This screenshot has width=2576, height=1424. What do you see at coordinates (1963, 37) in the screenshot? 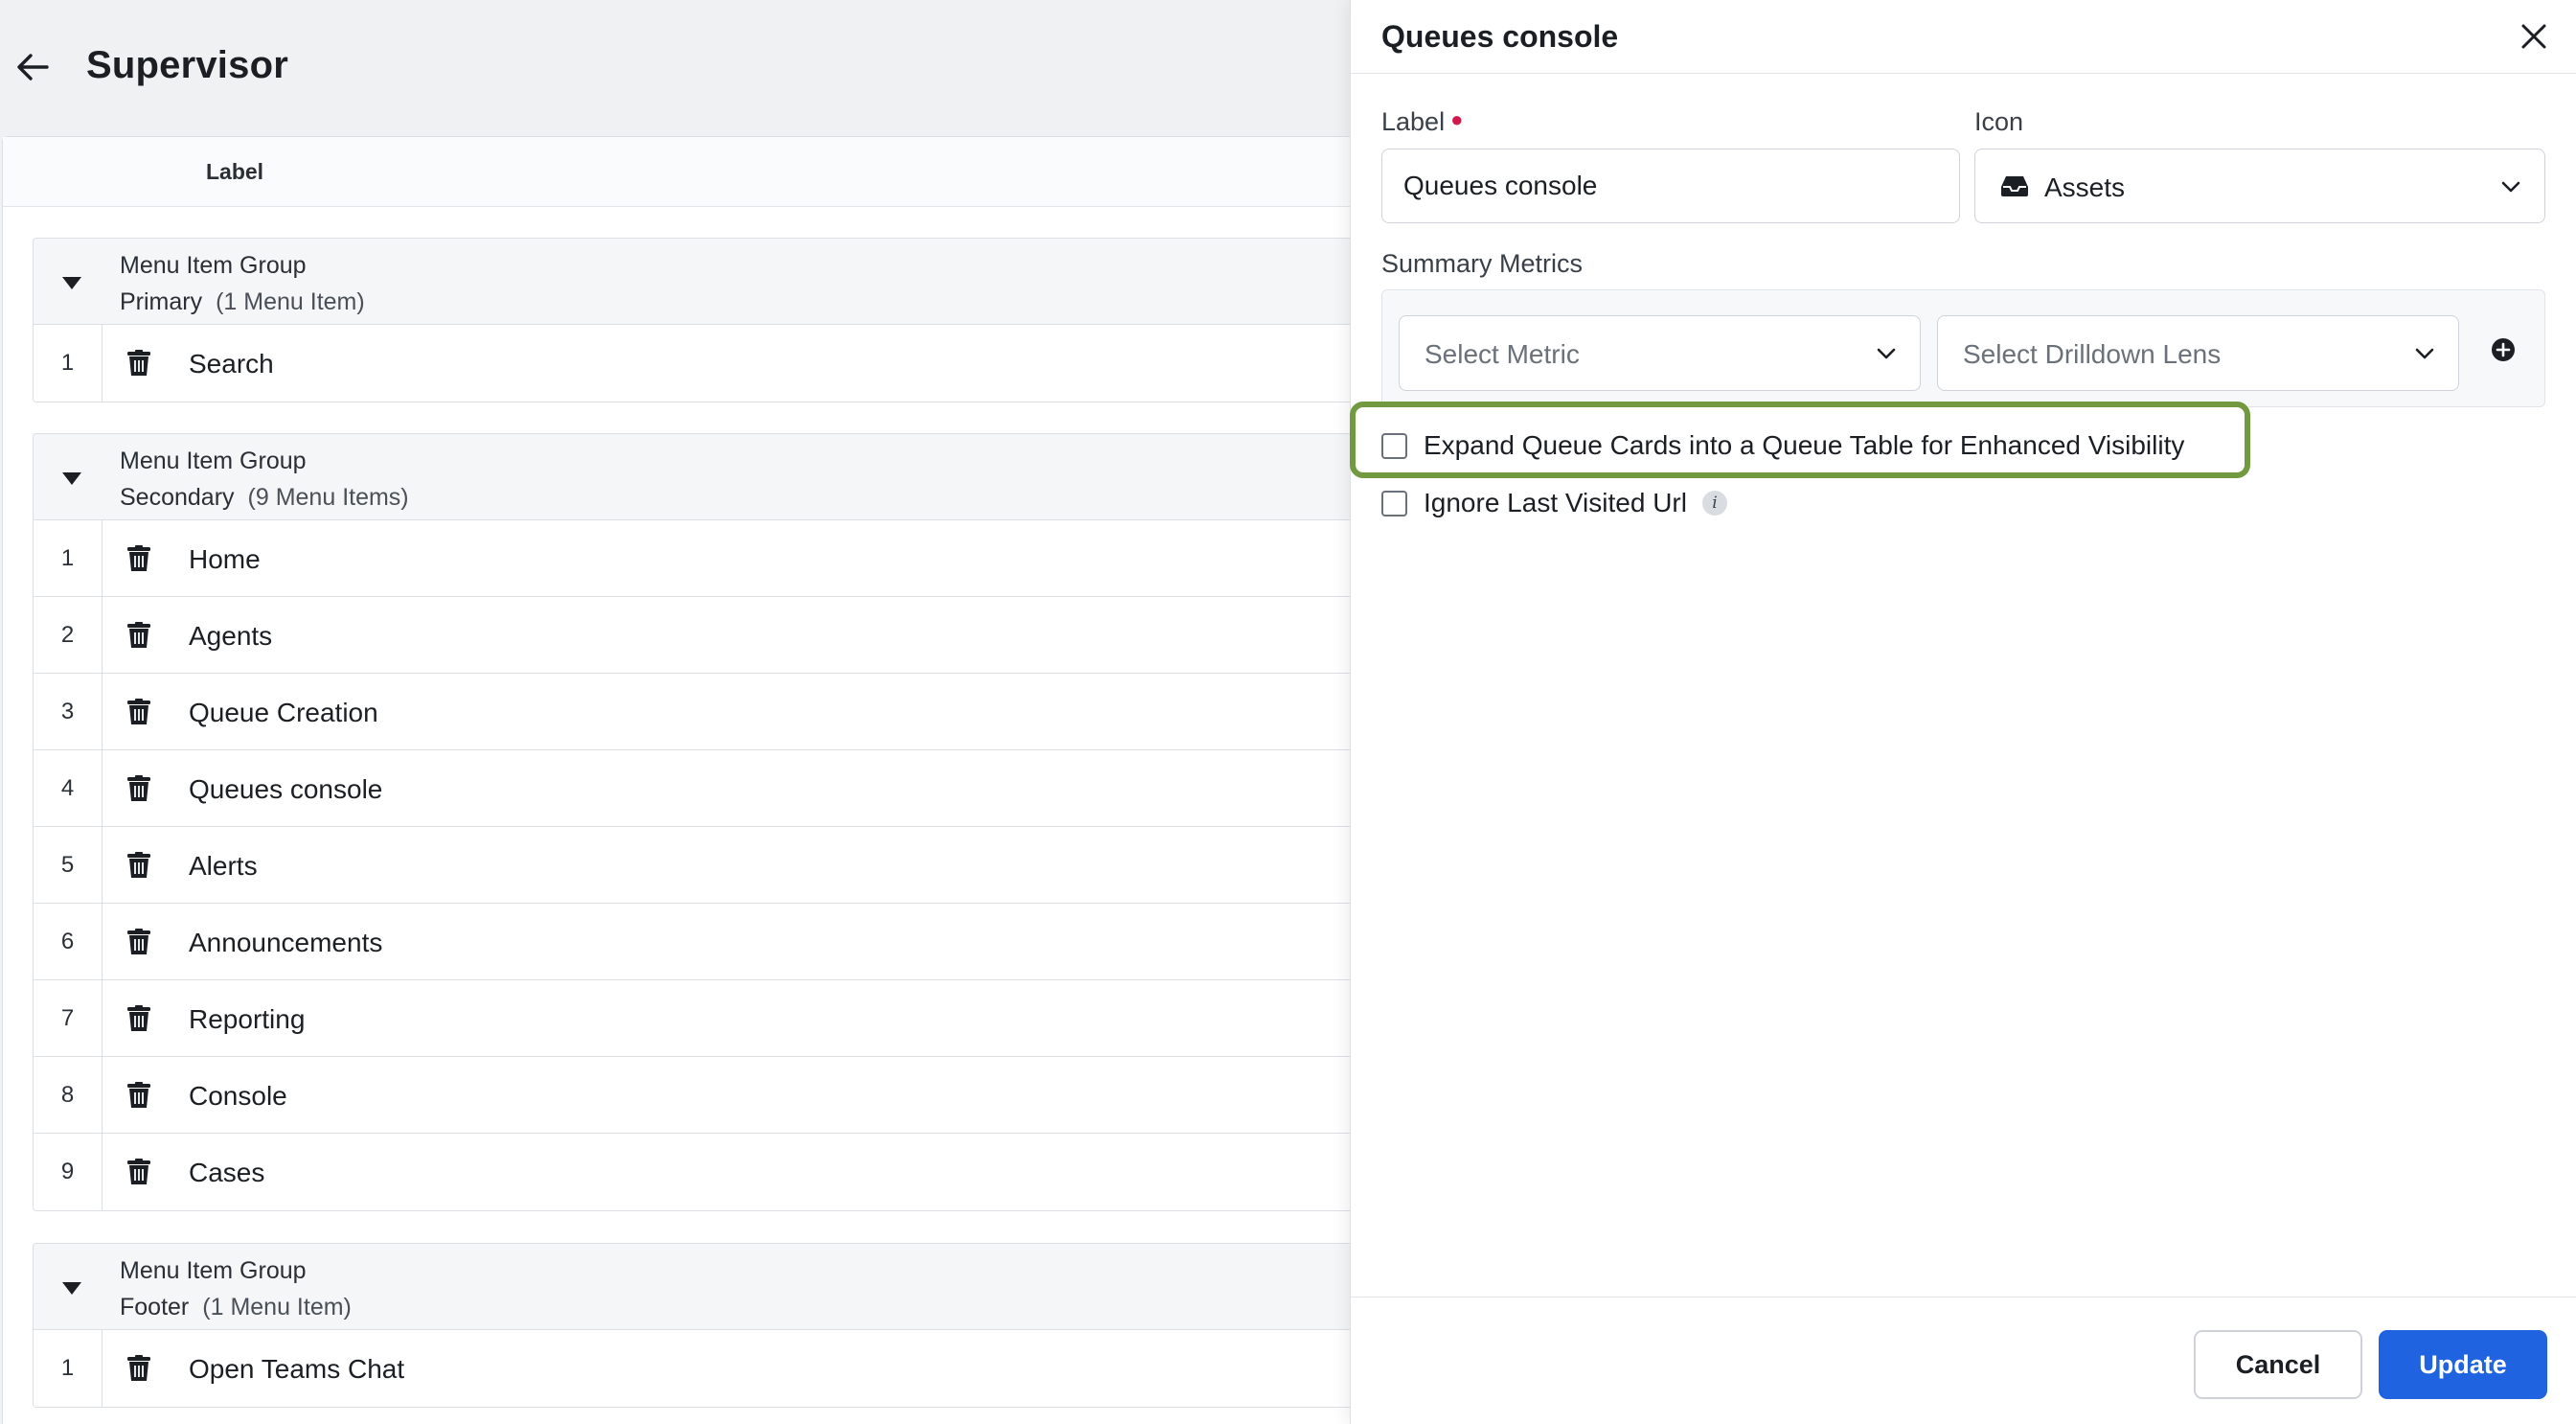
I see `drawer-header: Queues console` at bounding box center [1963, 37].